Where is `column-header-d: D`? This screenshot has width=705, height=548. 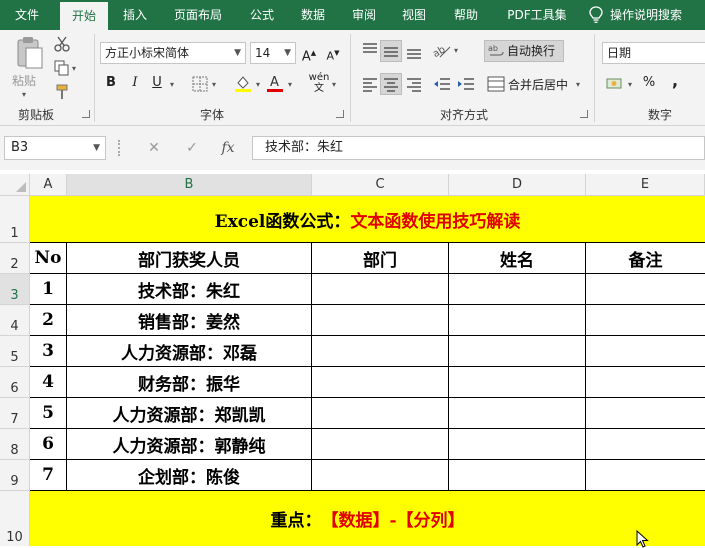 column-header-d: D is located at coordinates (517, 185).